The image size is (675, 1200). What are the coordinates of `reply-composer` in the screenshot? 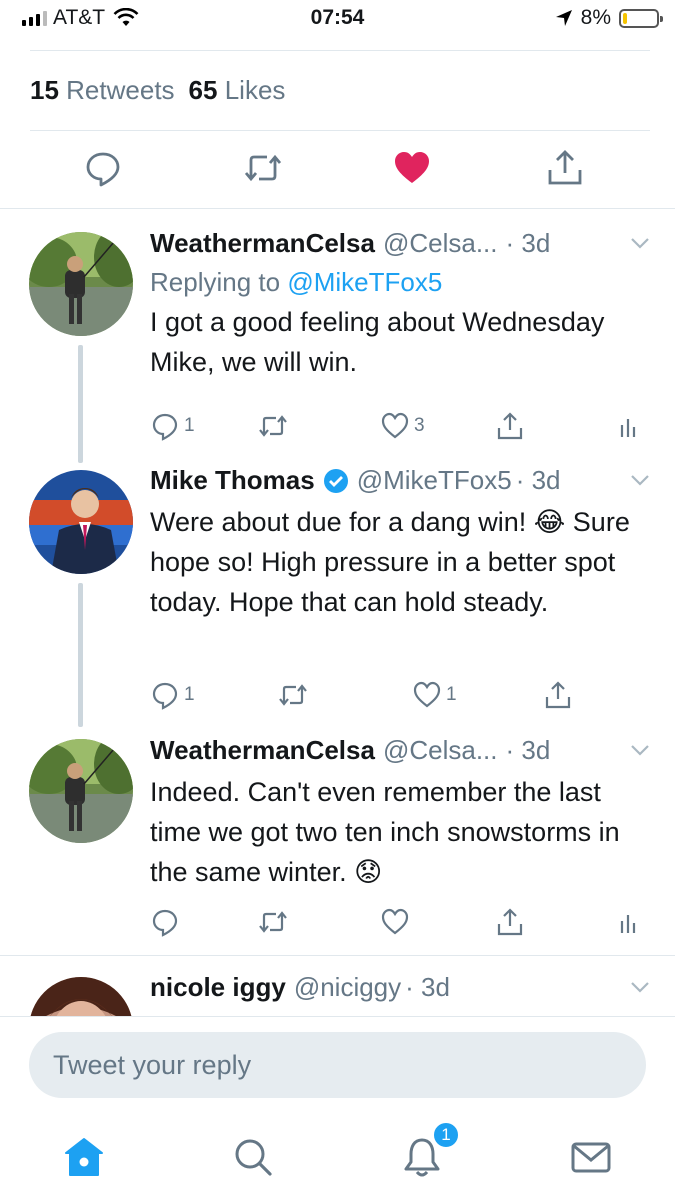 It's located at (337, 1065).